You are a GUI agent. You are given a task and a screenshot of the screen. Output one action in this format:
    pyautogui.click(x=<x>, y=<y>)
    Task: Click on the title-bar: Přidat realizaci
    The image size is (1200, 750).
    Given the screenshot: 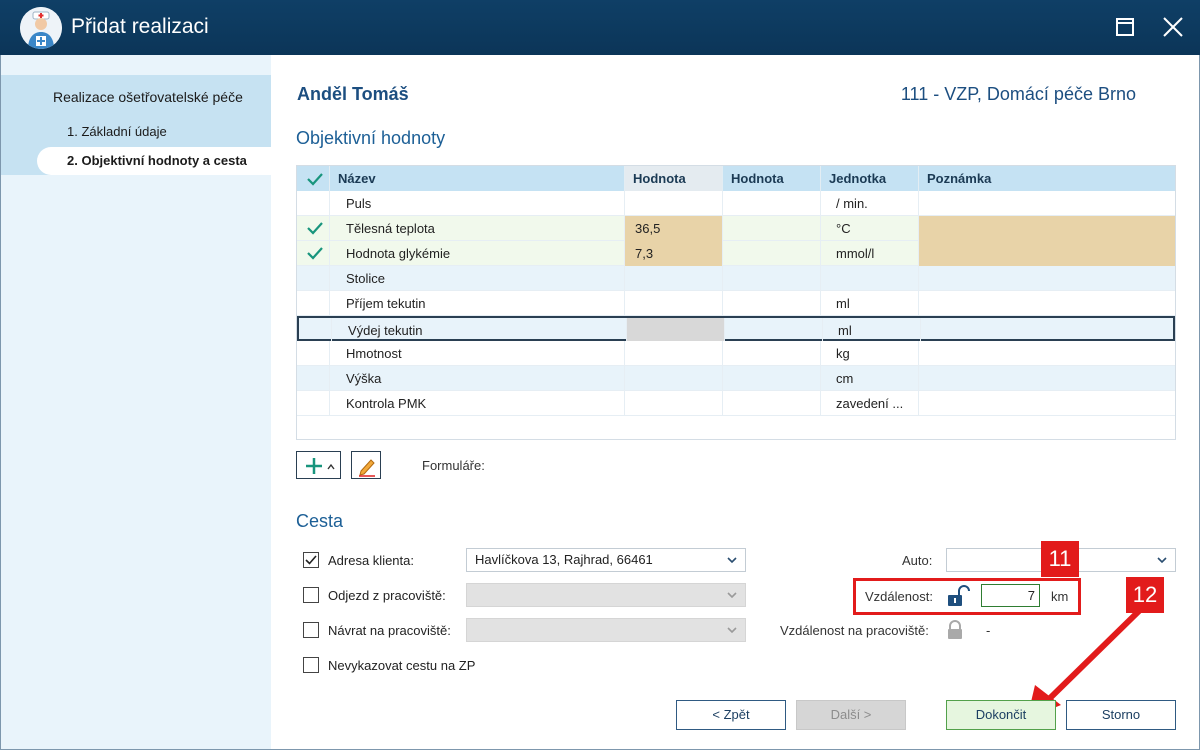 What is the action you would take?
    pyautogui.click(x=600, y=27)
    